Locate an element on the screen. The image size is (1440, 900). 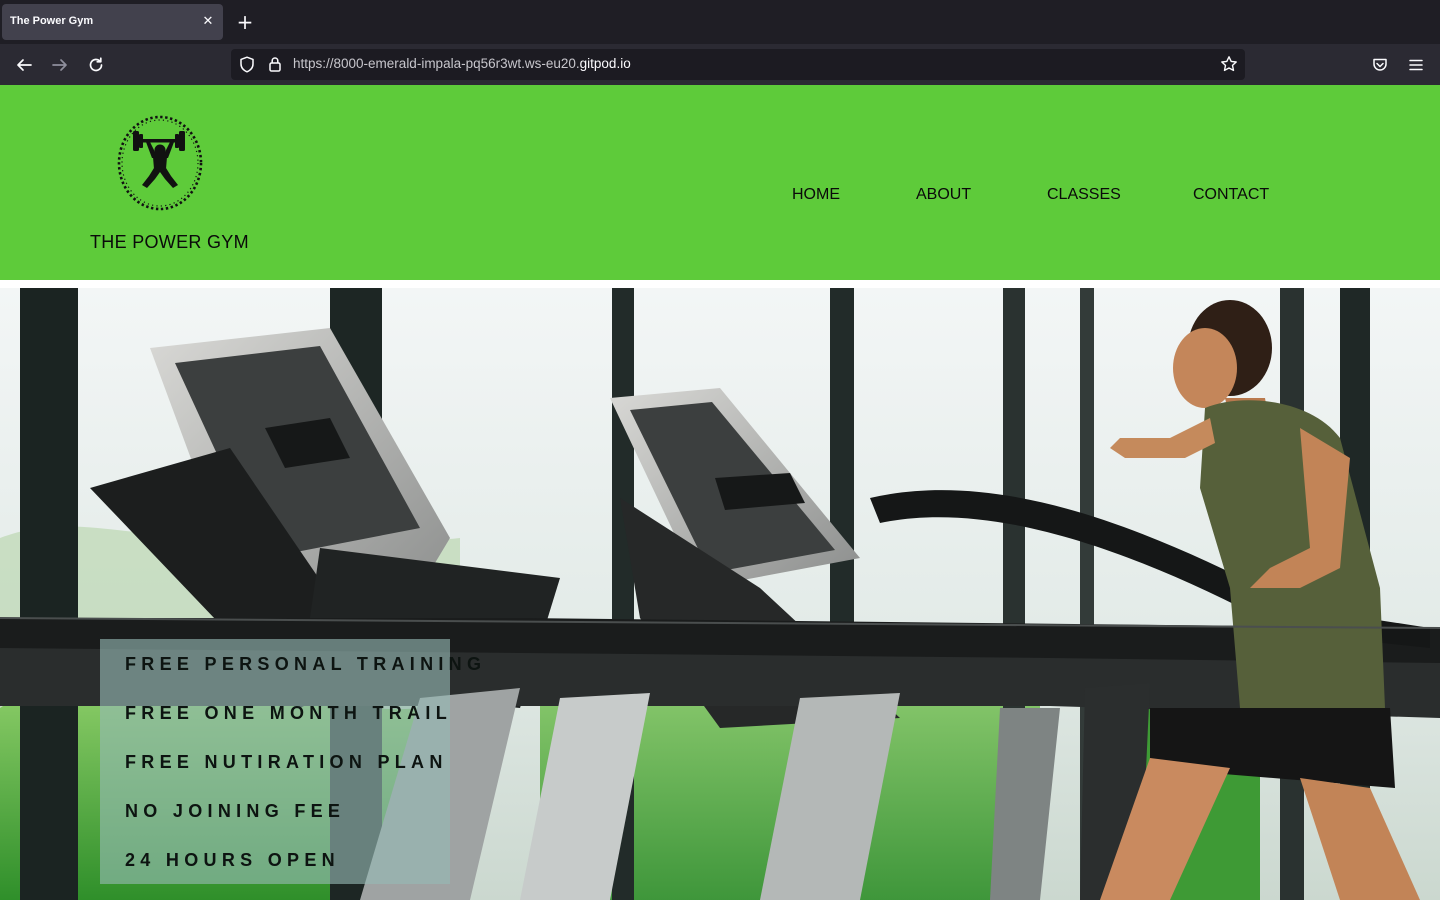
lock-icon is located at coordinates (275, 64).